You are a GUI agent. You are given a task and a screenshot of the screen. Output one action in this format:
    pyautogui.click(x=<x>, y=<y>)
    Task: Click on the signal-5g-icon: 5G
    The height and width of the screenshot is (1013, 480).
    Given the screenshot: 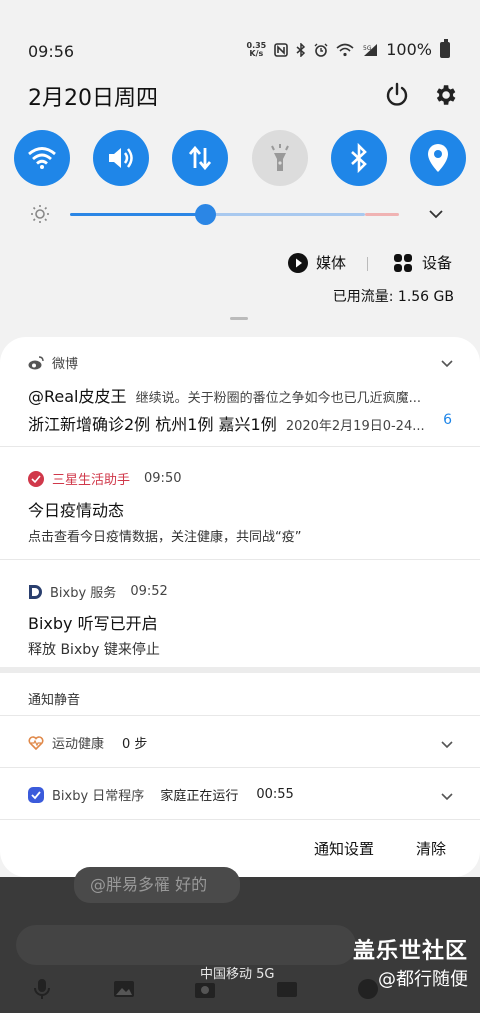 What is the action you would take?
    pyautogui.click(x=370, y=49)
    